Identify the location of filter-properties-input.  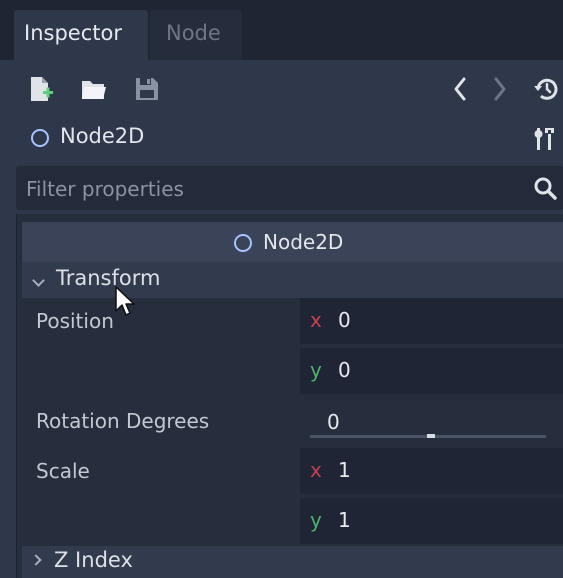
(272, 189).